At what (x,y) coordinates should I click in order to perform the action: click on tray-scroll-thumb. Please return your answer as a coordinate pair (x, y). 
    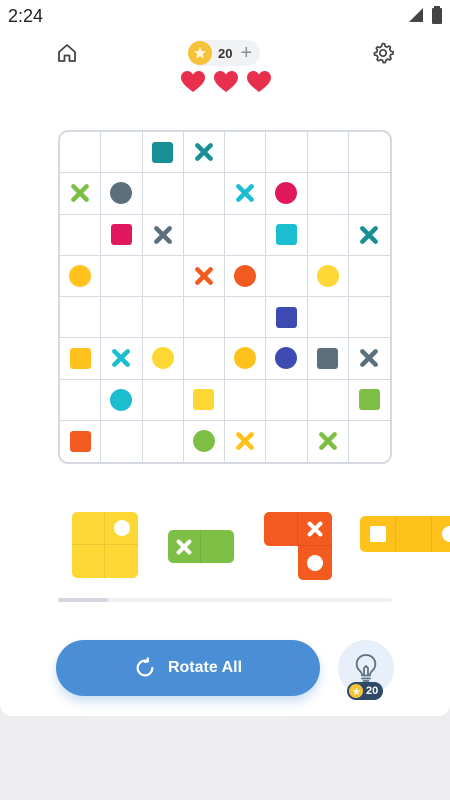
    Looking at the image, I should click on (83, 600).